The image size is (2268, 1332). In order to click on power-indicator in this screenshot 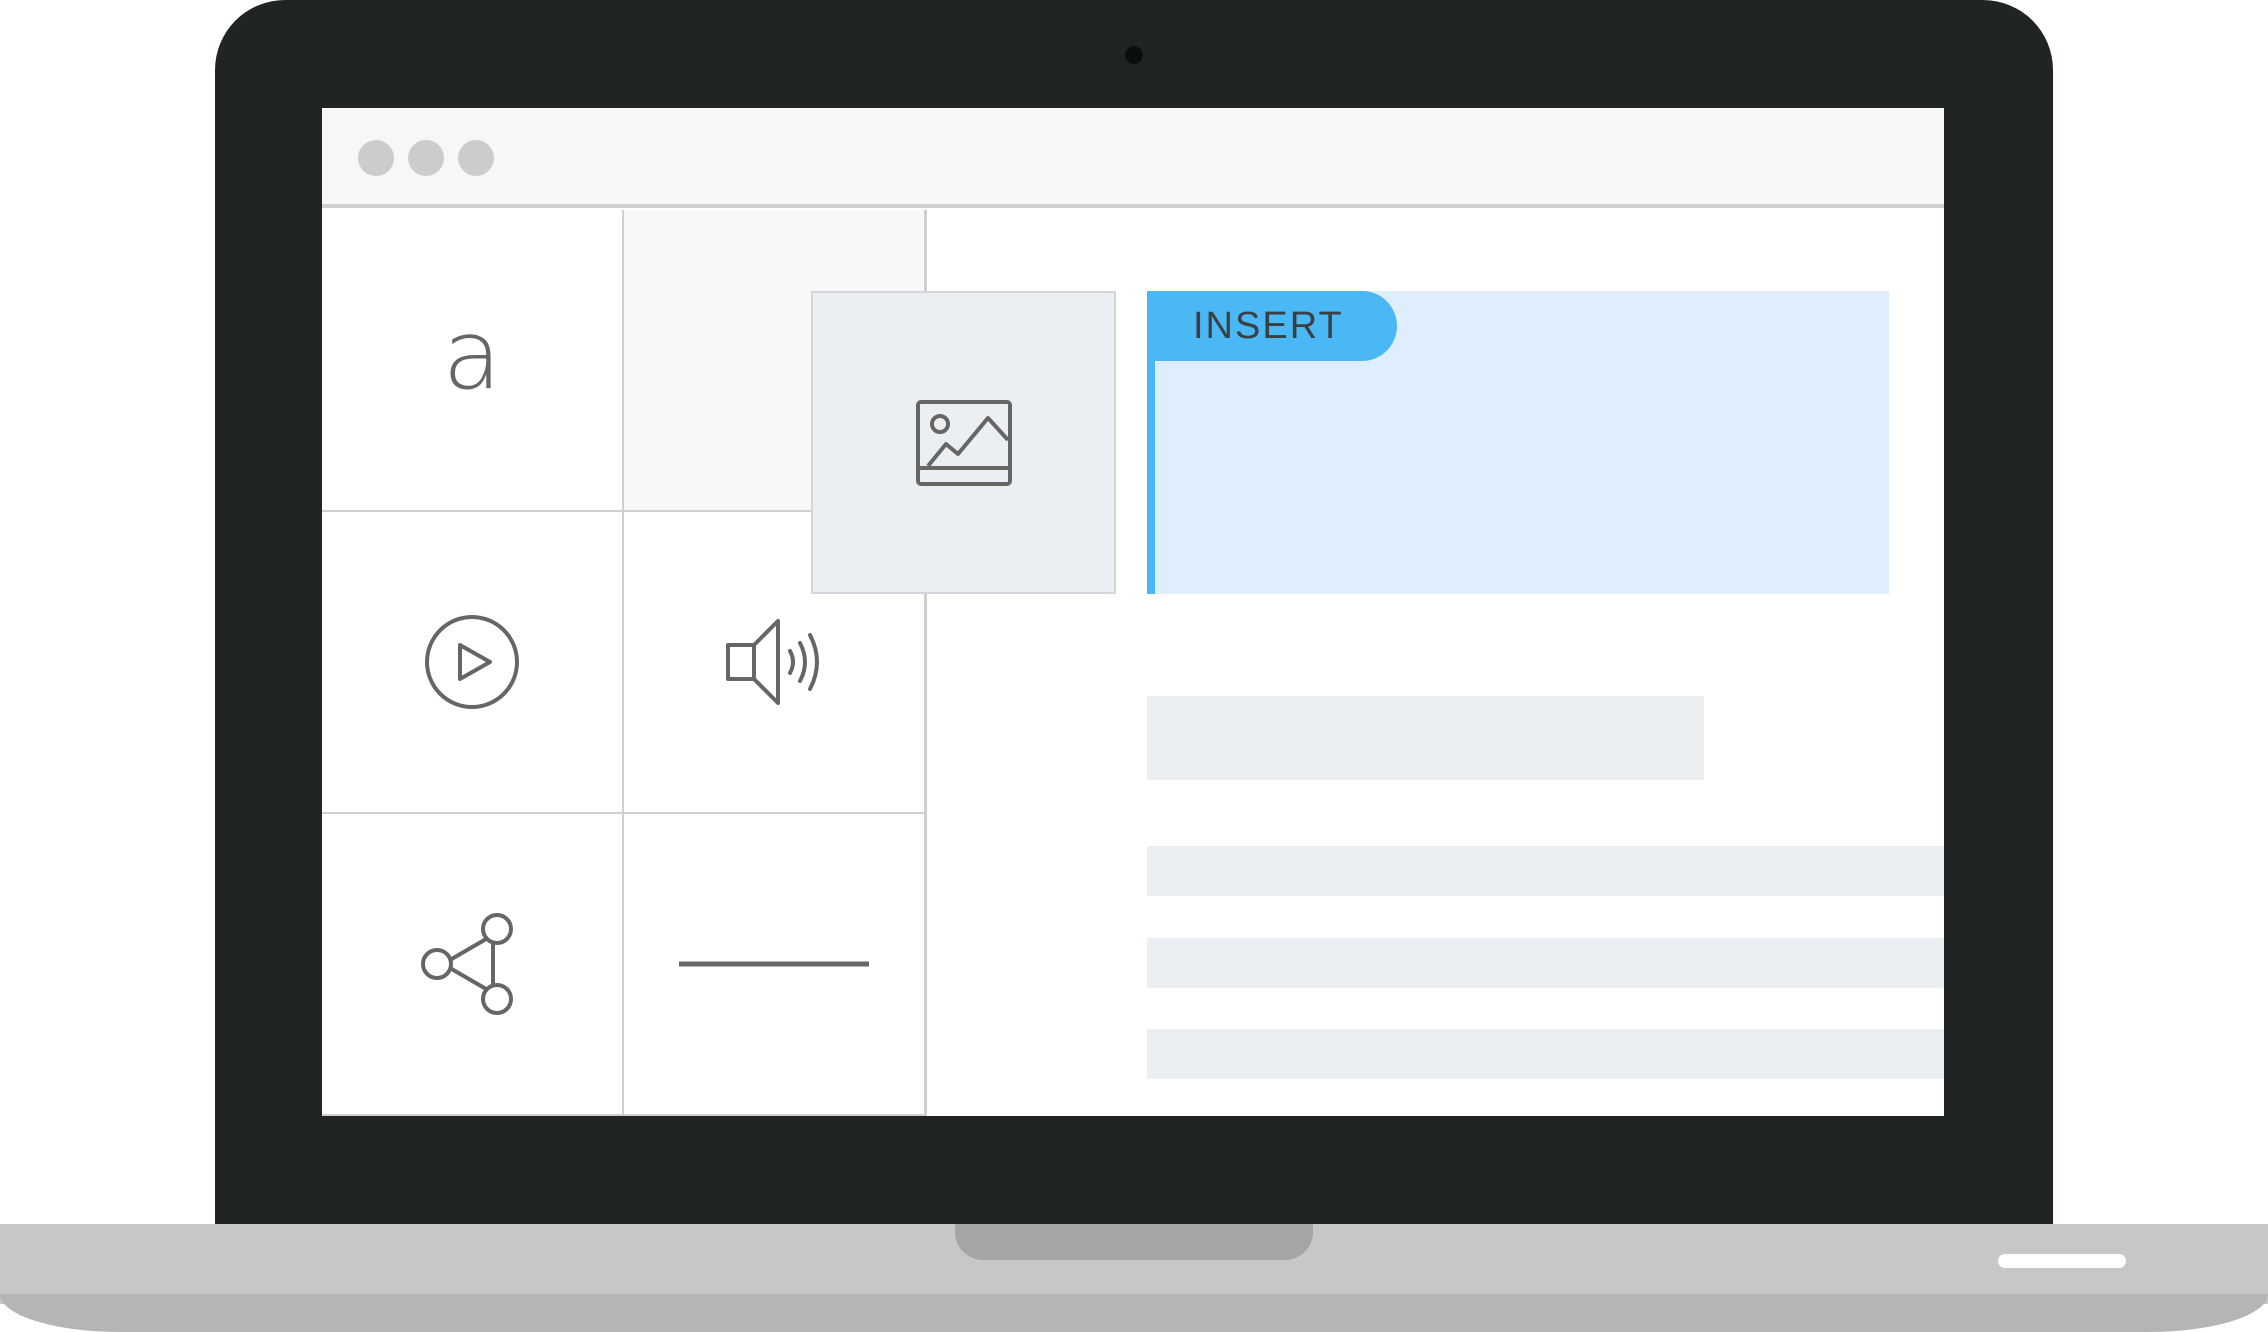, I will do `click(2062, 1261)`.